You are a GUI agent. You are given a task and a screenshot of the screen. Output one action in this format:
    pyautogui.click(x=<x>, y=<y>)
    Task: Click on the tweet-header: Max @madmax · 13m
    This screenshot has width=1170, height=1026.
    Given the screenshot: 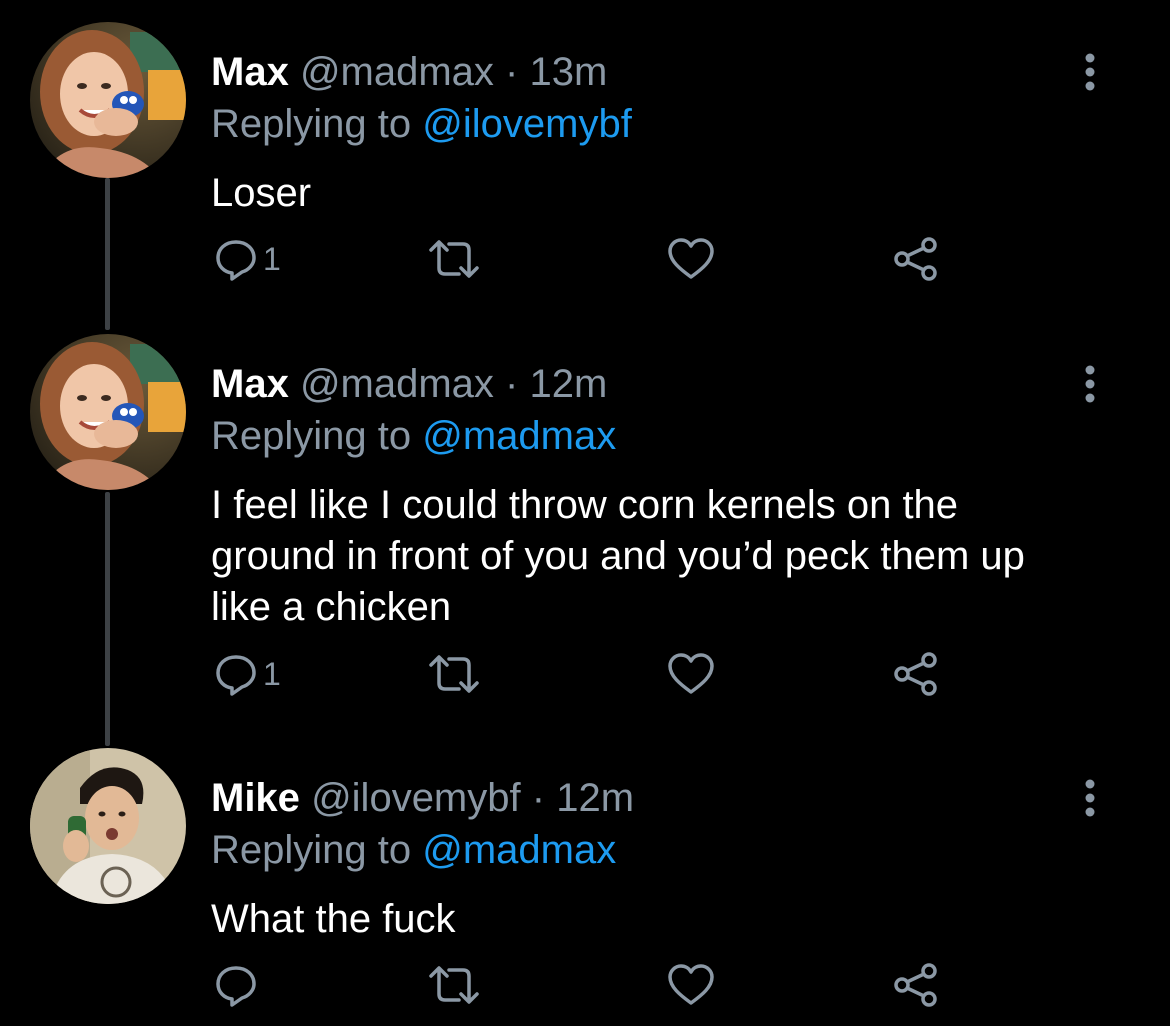 What is the action you would take?
    pyautogui.click(x=409, y=72)
    